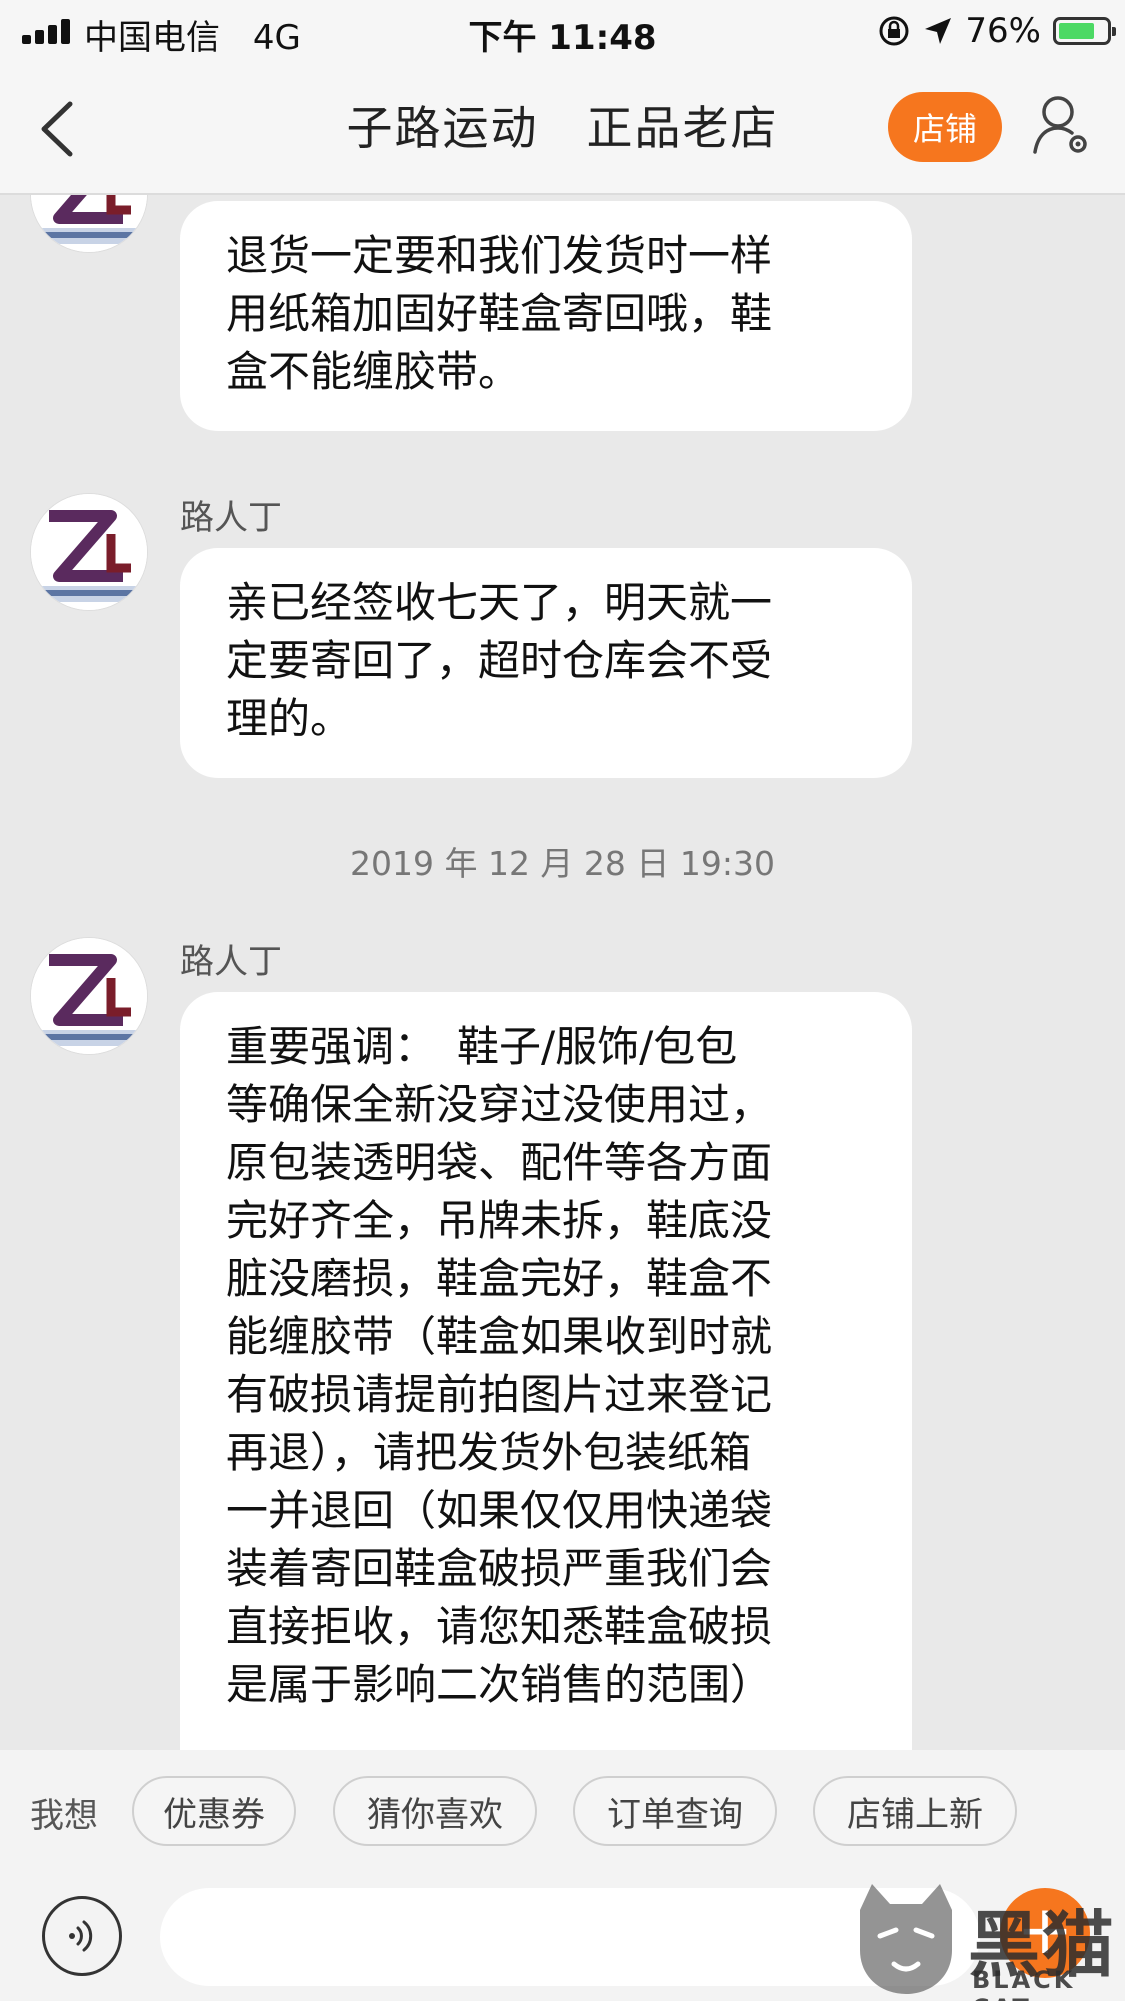  Describe the element at coordinates (1061, 125) in the screenshot. I see `user-settings-icon` at that location.